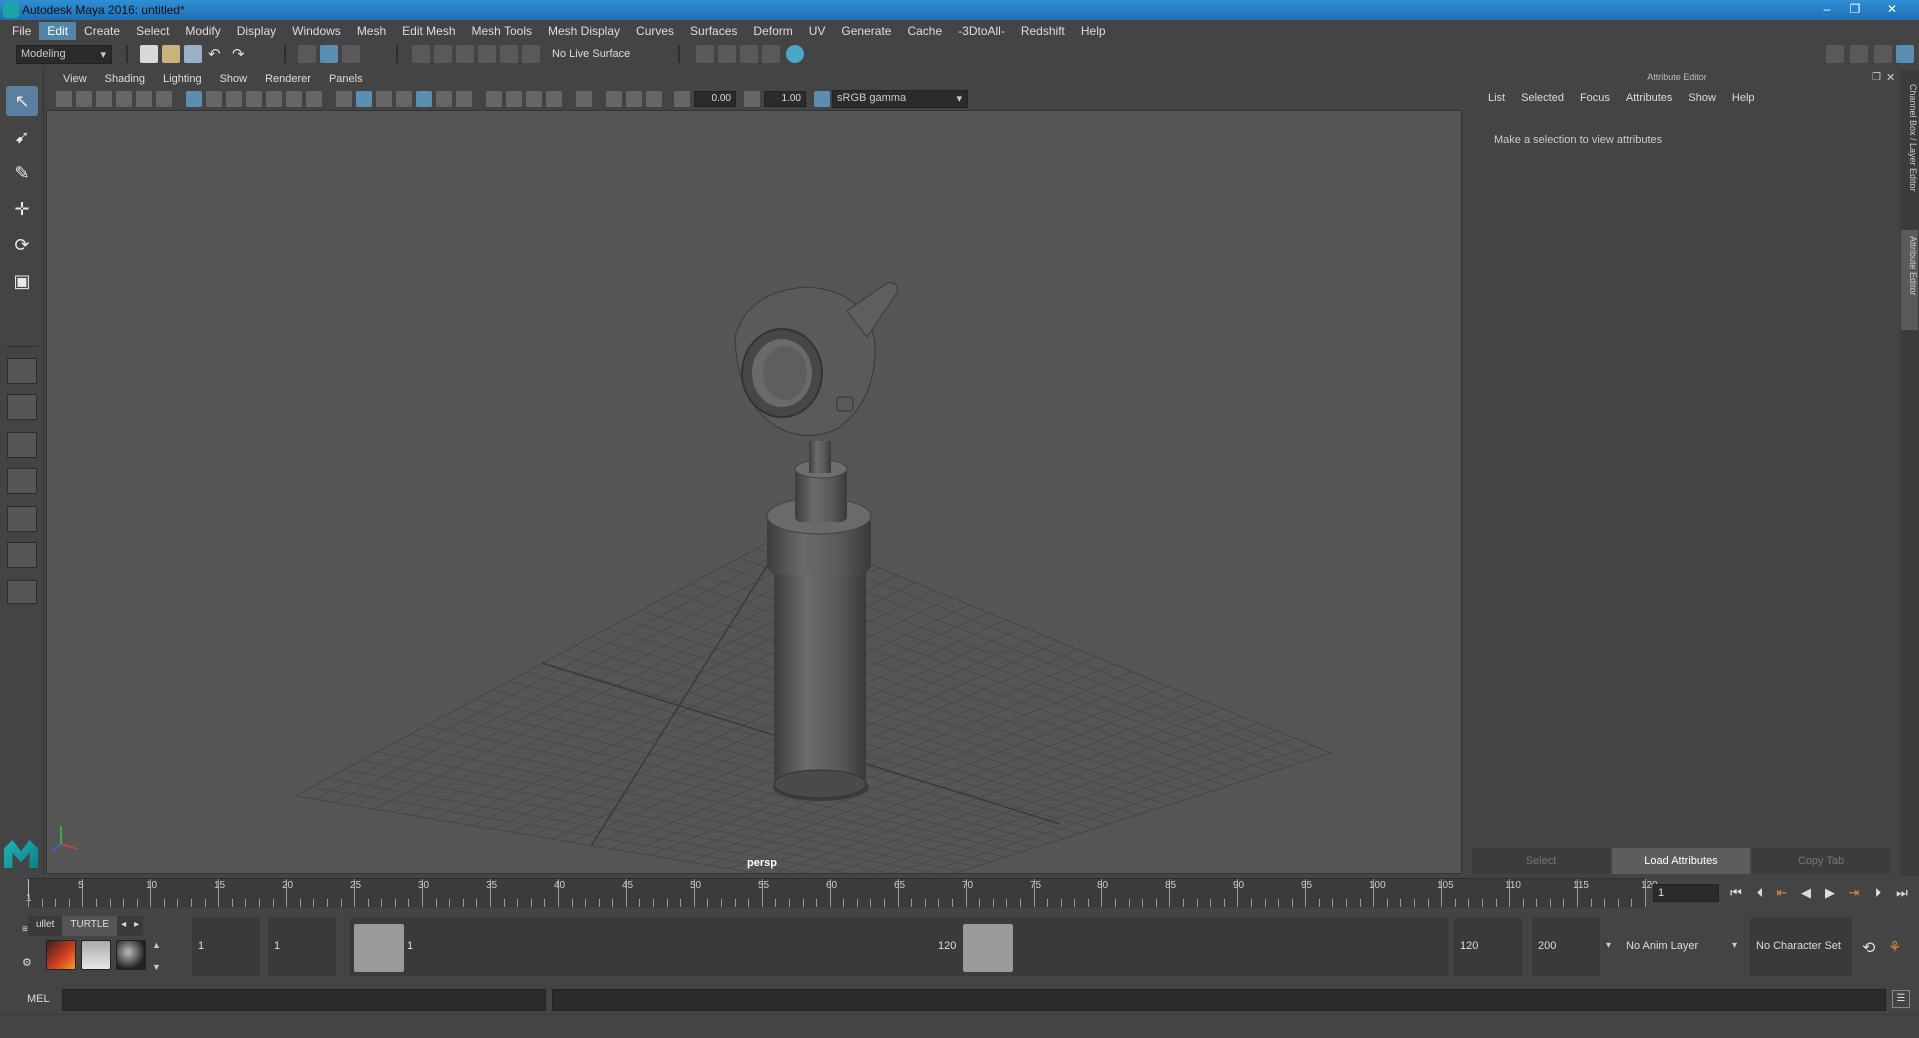  I want to click on go-to-end-icon: ⏭, so click(1902, 893).